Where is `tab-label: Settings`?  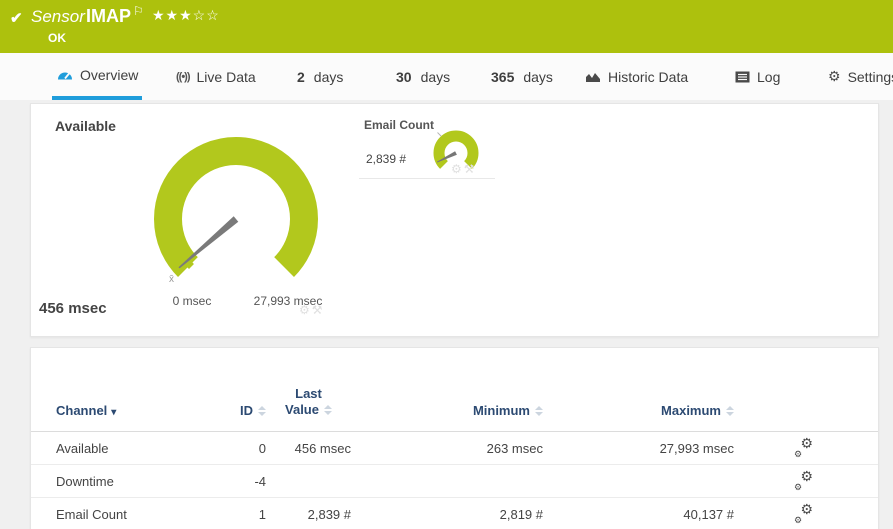 tab-label: Settings is located at coordinates (870, 76).